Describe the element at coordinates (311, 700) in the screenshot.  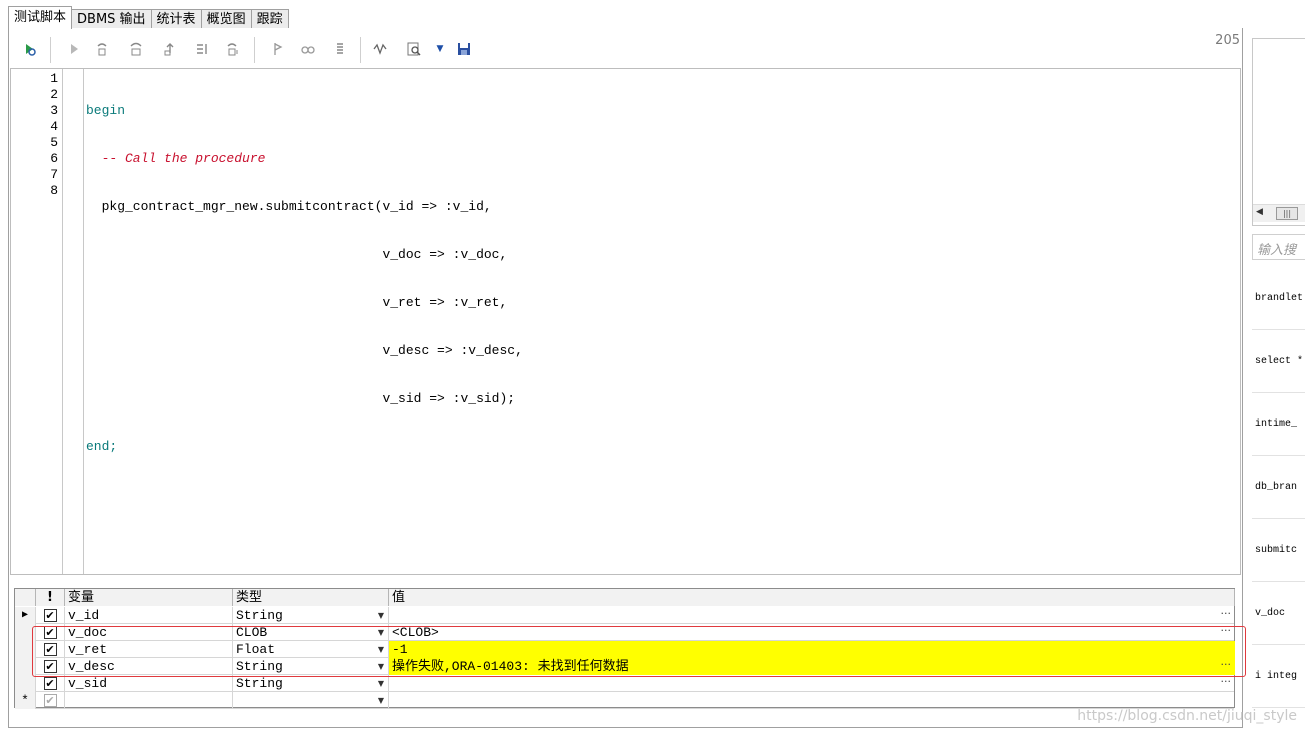
I see `variable-type: ▼` at that location.